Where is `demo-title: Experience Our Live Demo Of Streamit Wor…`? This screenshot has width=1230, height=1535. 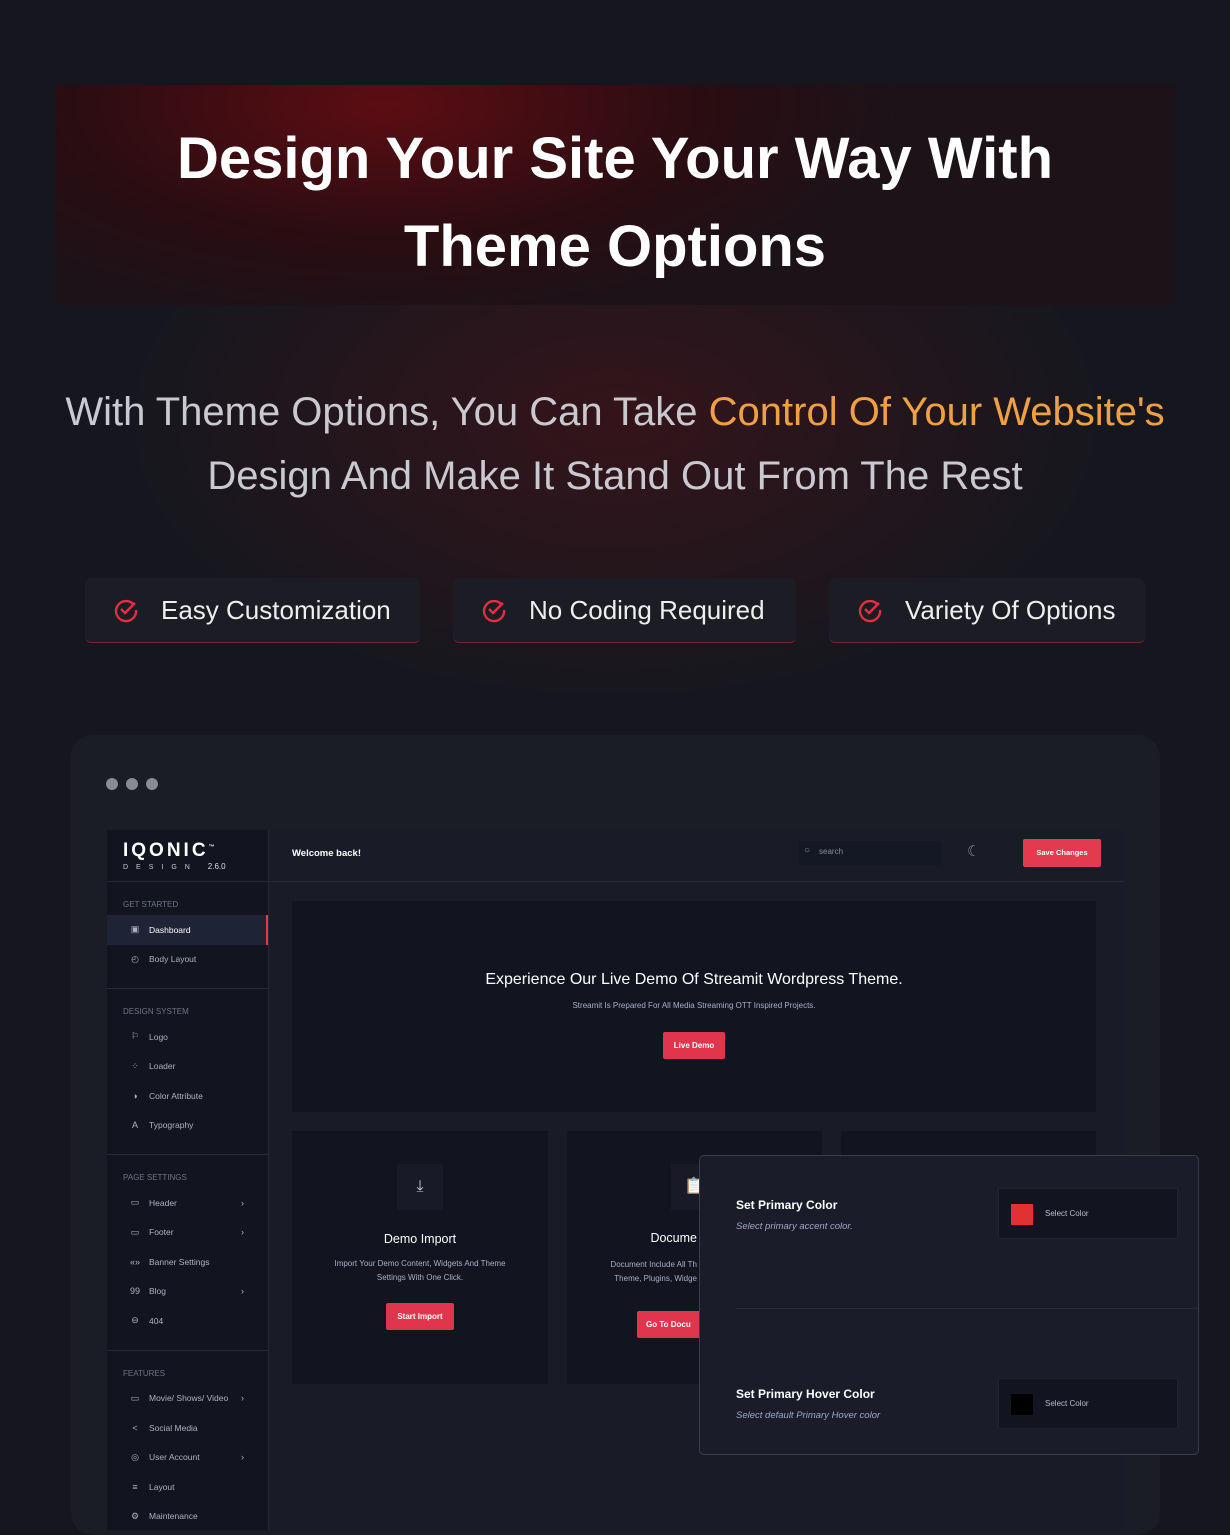
demo-title: Experience Our Live Demo Of Streamit Wor… is located at coordinates (694, 979).